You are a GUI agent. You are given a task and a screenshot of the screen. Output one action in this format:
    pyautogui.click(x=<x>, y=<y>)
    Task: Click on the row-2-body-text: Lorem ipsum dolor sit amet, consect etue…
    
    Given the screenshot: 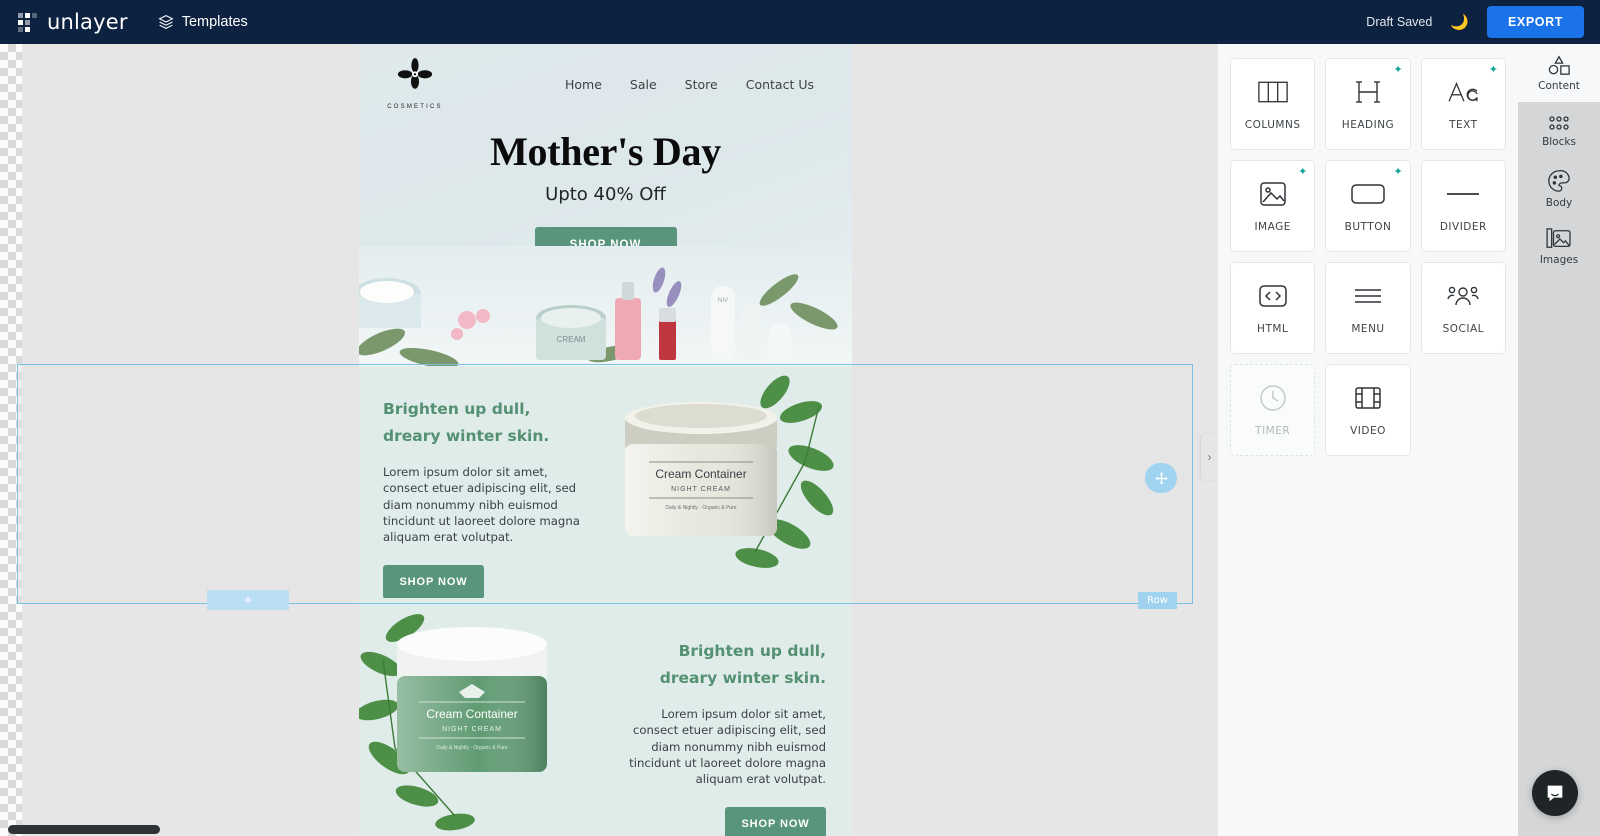 What is the action you would take?
    pyautogui.click(x=727, y=746)
    